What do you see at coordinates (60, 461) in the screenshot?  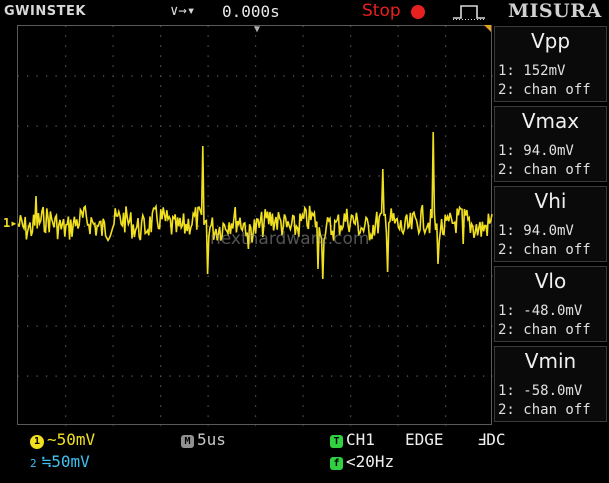 I see `ch2-scale-readout: 2 ≒50mV` at bounding box center [60, 461].